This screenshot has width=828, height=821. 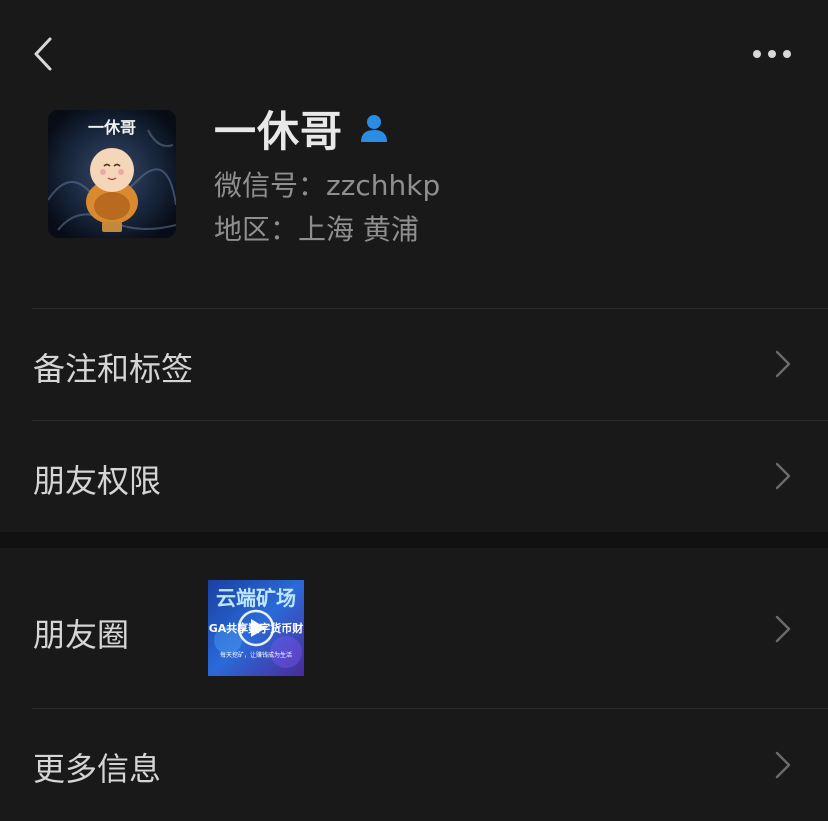 What do you see at coordinates (414, 476) in the screenshot?
I see `row-friend-permissions: 朋友权限` at bounding box center [414, 476].